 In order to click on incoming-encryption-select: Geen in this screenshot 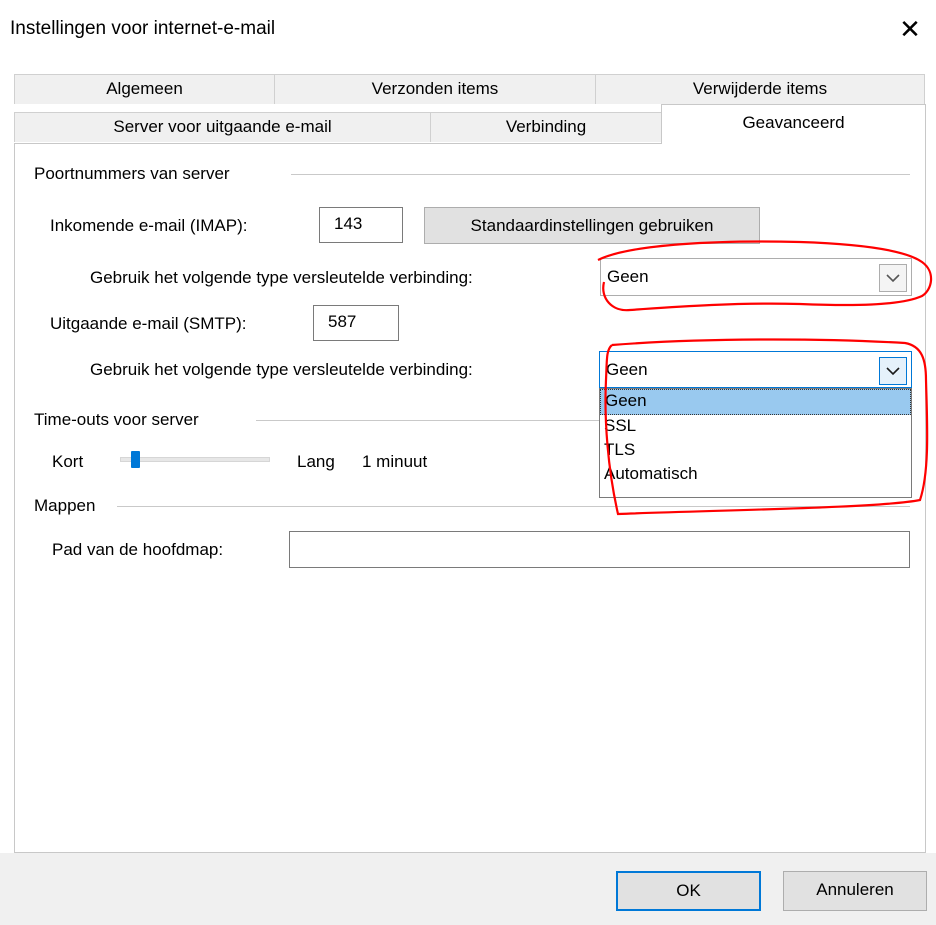, I will do `click(756, 277)`.